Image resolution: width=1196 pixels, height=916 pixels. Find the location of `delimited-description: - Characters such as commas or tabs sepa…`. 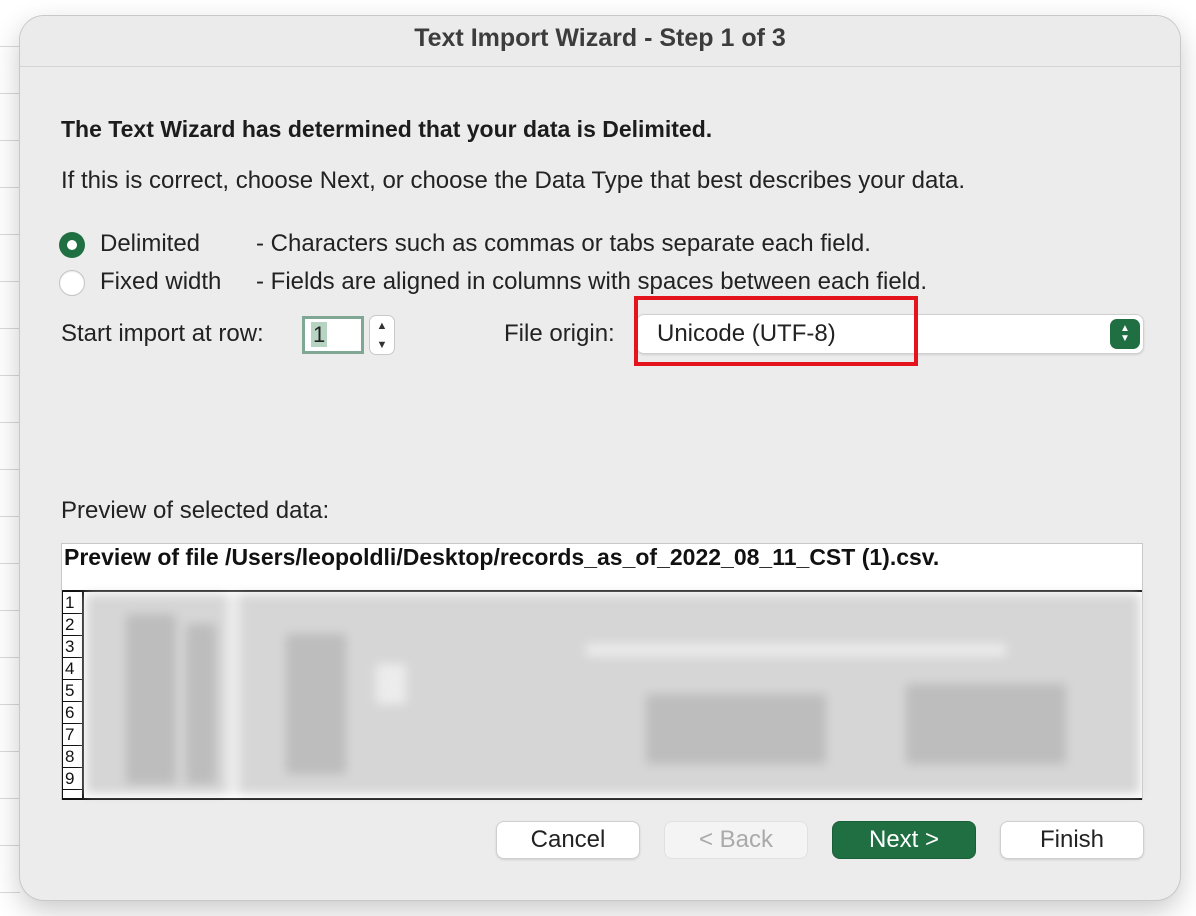

delimited-description: - Characters such as commas or tabs sepa… is located at coordinates (563, 243).